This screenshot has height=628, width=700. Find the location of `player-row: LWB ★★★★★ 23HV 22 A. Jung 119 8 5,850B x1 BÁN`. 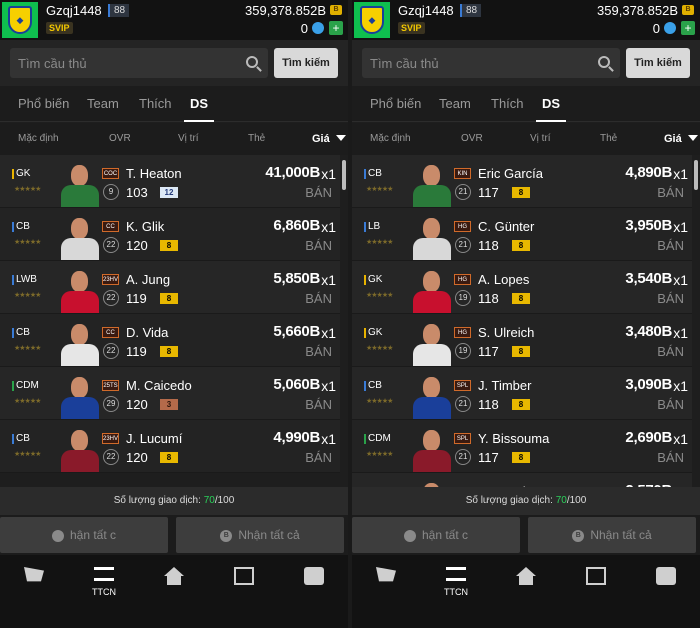

player-row: LWB ★★★★★ 23HV 22 A. Jung 119 8 5,850B x1 BÁN is located at coordinates (170, 287).